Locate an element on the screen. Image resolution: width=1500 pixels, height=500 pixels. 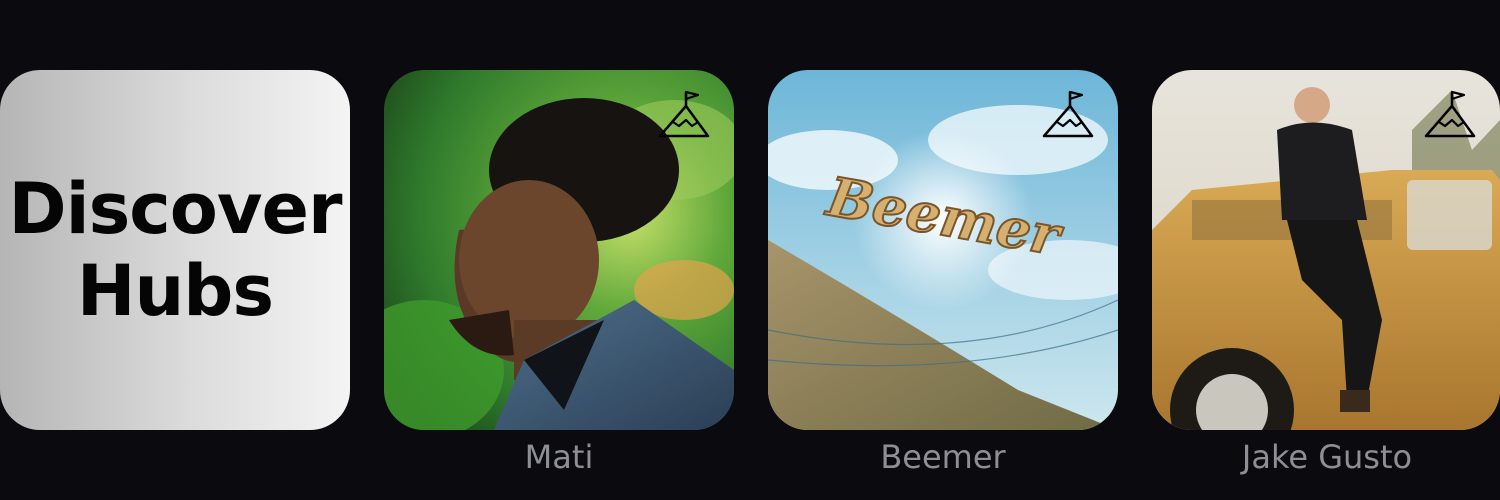
hub-name-beemer: Beemer is located at coordinates (943, 457).